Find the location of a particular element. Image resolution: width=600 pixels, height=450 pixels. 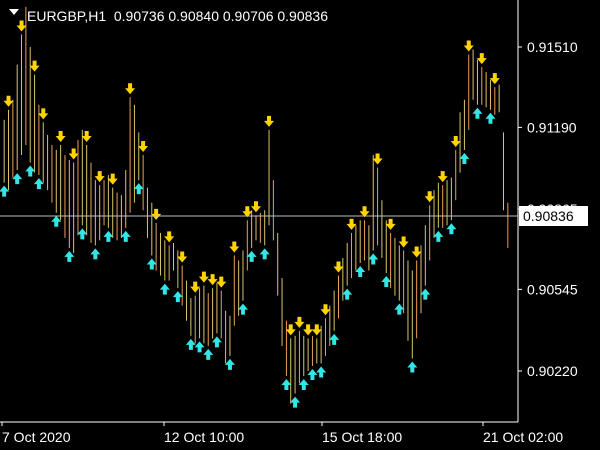

price-tick-label: 0.90545 is located at coordinates (552, 289).